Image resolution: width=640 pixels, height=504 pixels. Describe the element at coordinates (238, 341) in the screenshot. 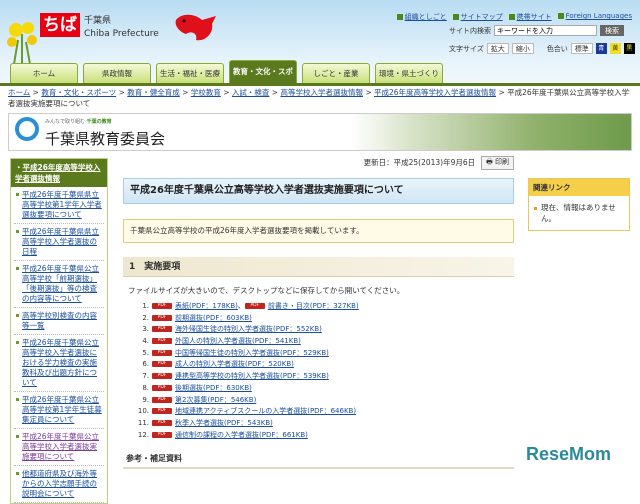

I see `pdf-link: 外国人の特別入学者選抜(PDF：541KB)` at that location.